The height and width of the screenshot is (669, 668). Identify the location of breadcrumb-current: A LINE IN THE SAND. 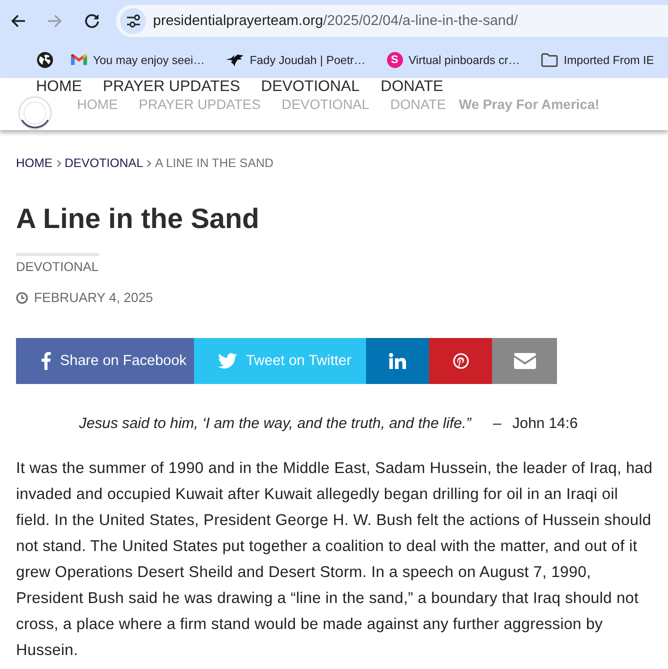
(214, 163).